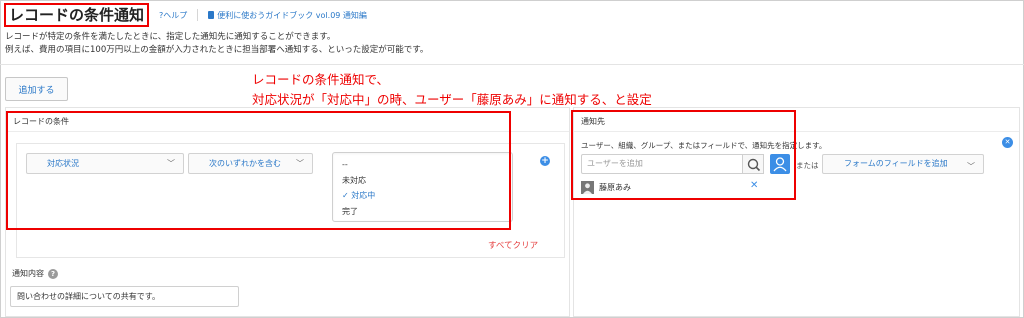 This screenshot has height=318, width=1024. What do you see at coordinates (321, 79) in the screenshot?
I see `annotation-line-1: レコードの条件通知で、` at bounding box center [321, 79].